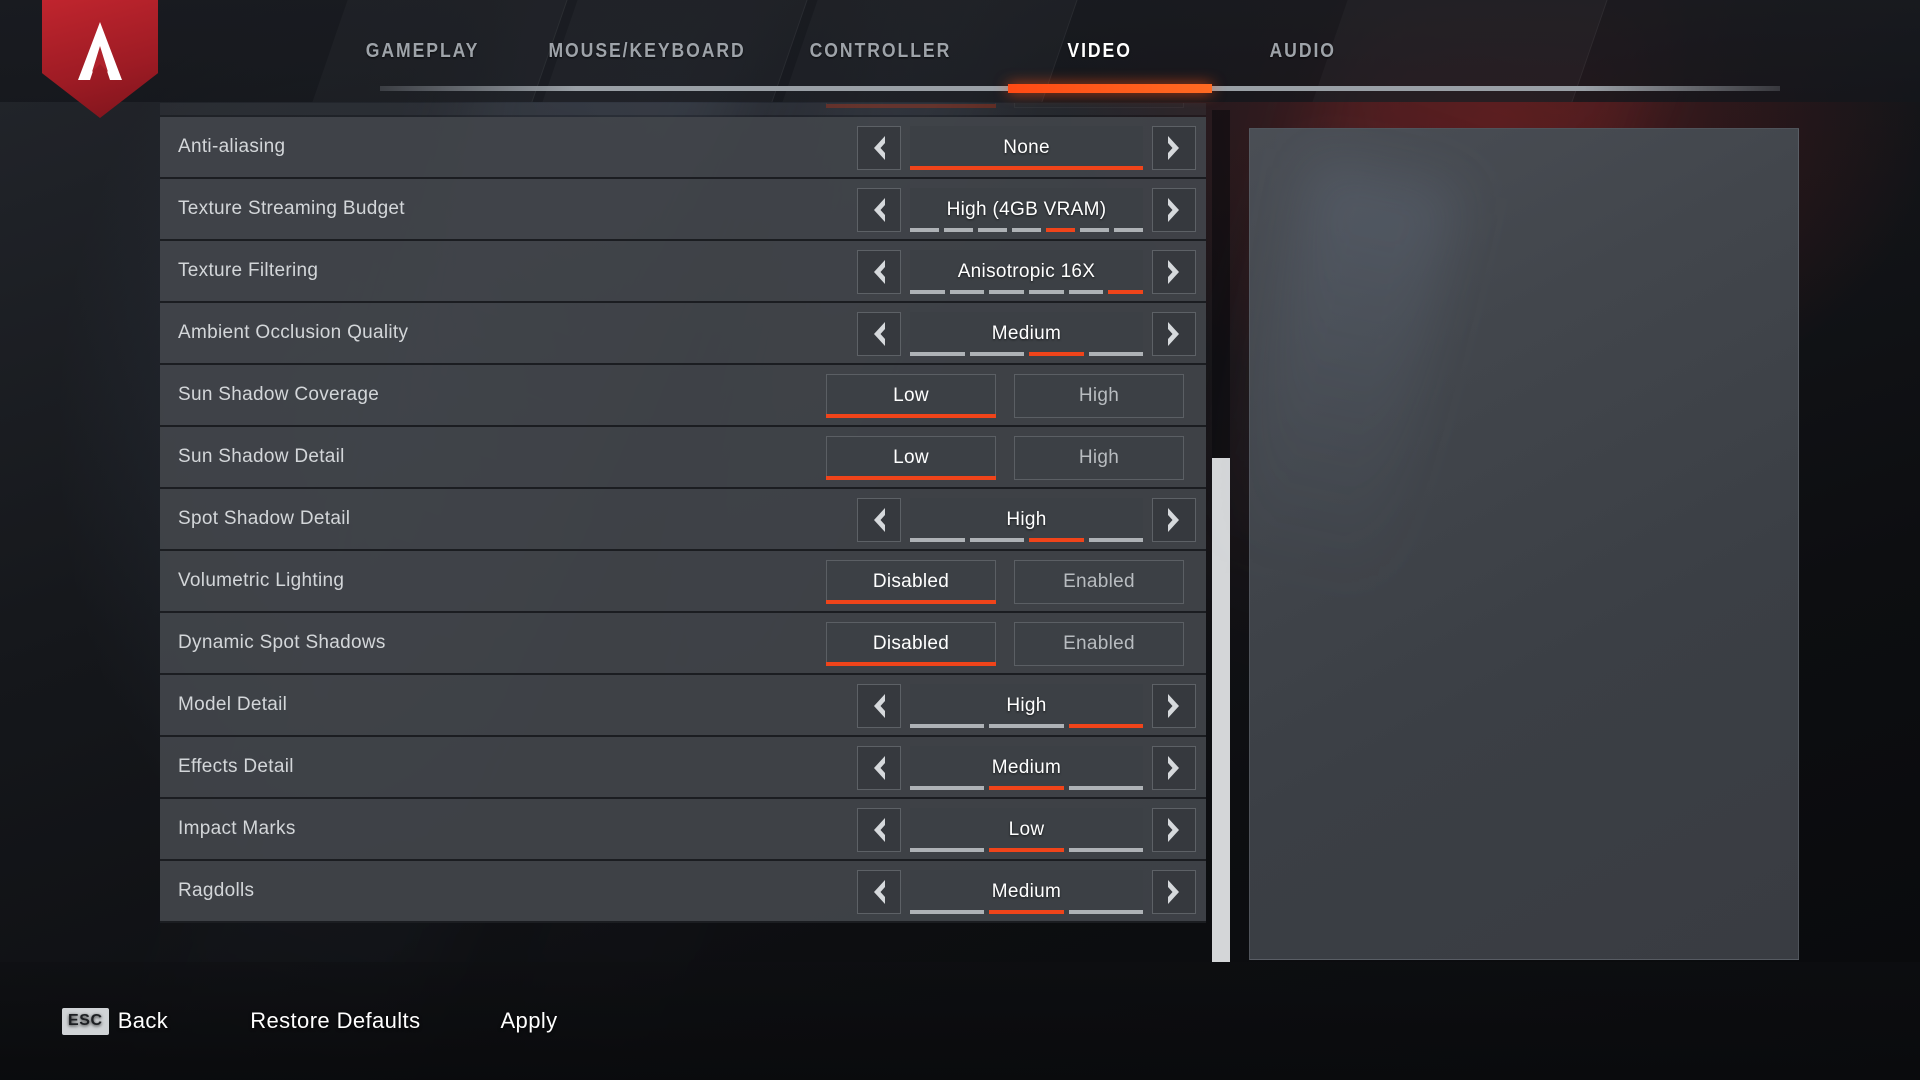  Describe the element at coordinates (683, 644) in the screenshot. I see `settings-row-dynamic-spot-shadows: Dynamic Spot Shadows Disabled Enabled` at that location.